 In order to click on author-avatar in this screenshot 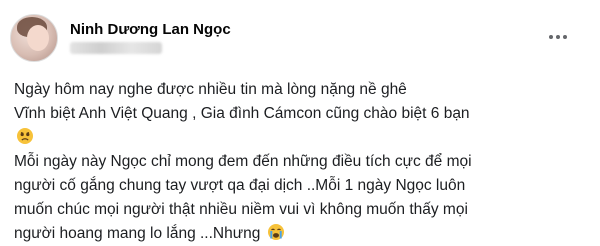, I will do `click(34, 38)`.